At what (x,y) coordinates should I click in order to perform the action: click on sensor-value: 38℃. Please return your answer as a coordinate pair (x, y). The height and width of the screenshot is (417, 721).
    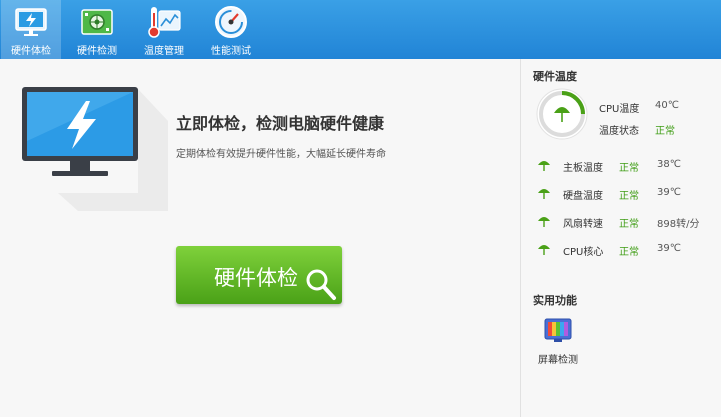
    Looking at the image, I should click on (669, 164).